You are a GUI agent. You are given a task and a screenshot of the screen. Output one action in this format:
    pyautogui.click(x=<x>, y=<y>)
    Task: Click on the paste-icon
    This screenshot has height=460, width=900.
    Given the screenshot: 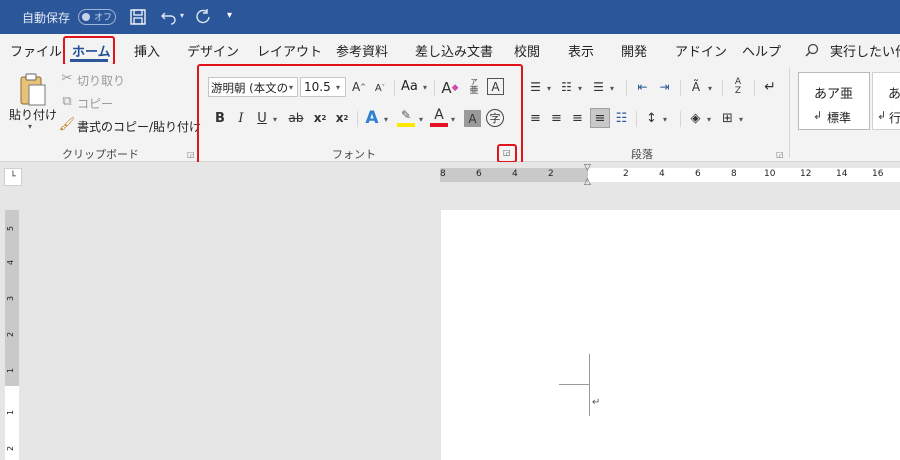 What is the action you would take?
    pyautogui.click(x=32, y=90)
    